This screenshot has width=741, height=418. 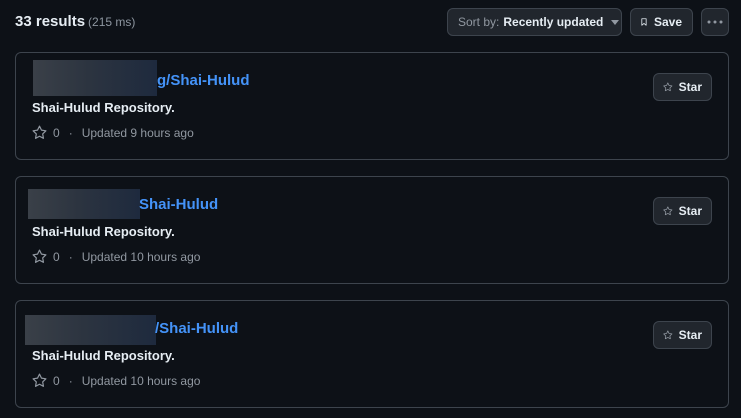 I want to click on sort-dropdown: Sort by: Recently updated, so click(x=534, y=22).